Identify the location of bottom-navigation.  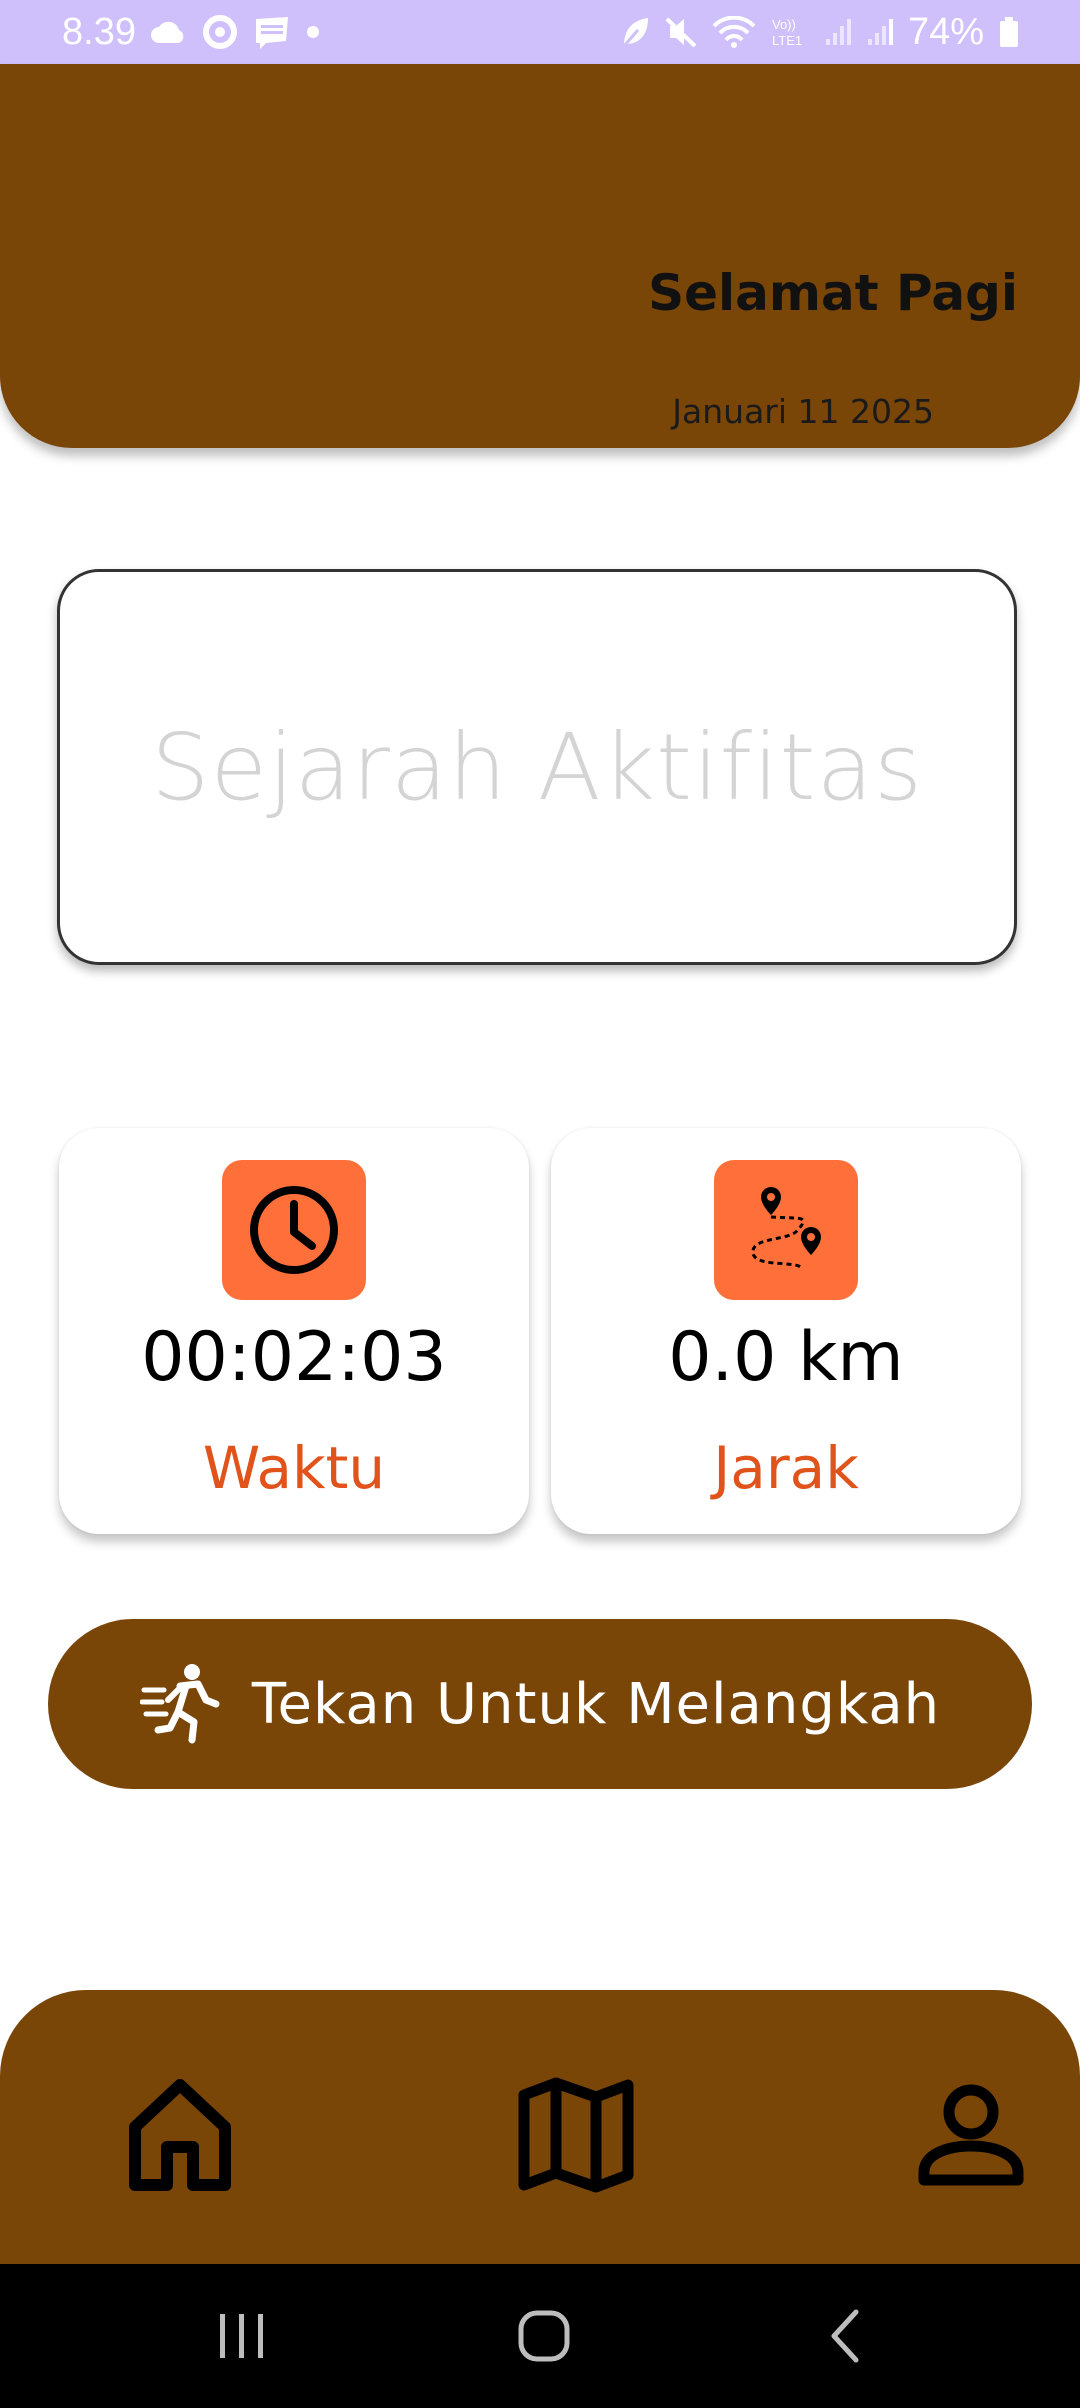
(540, 2127).